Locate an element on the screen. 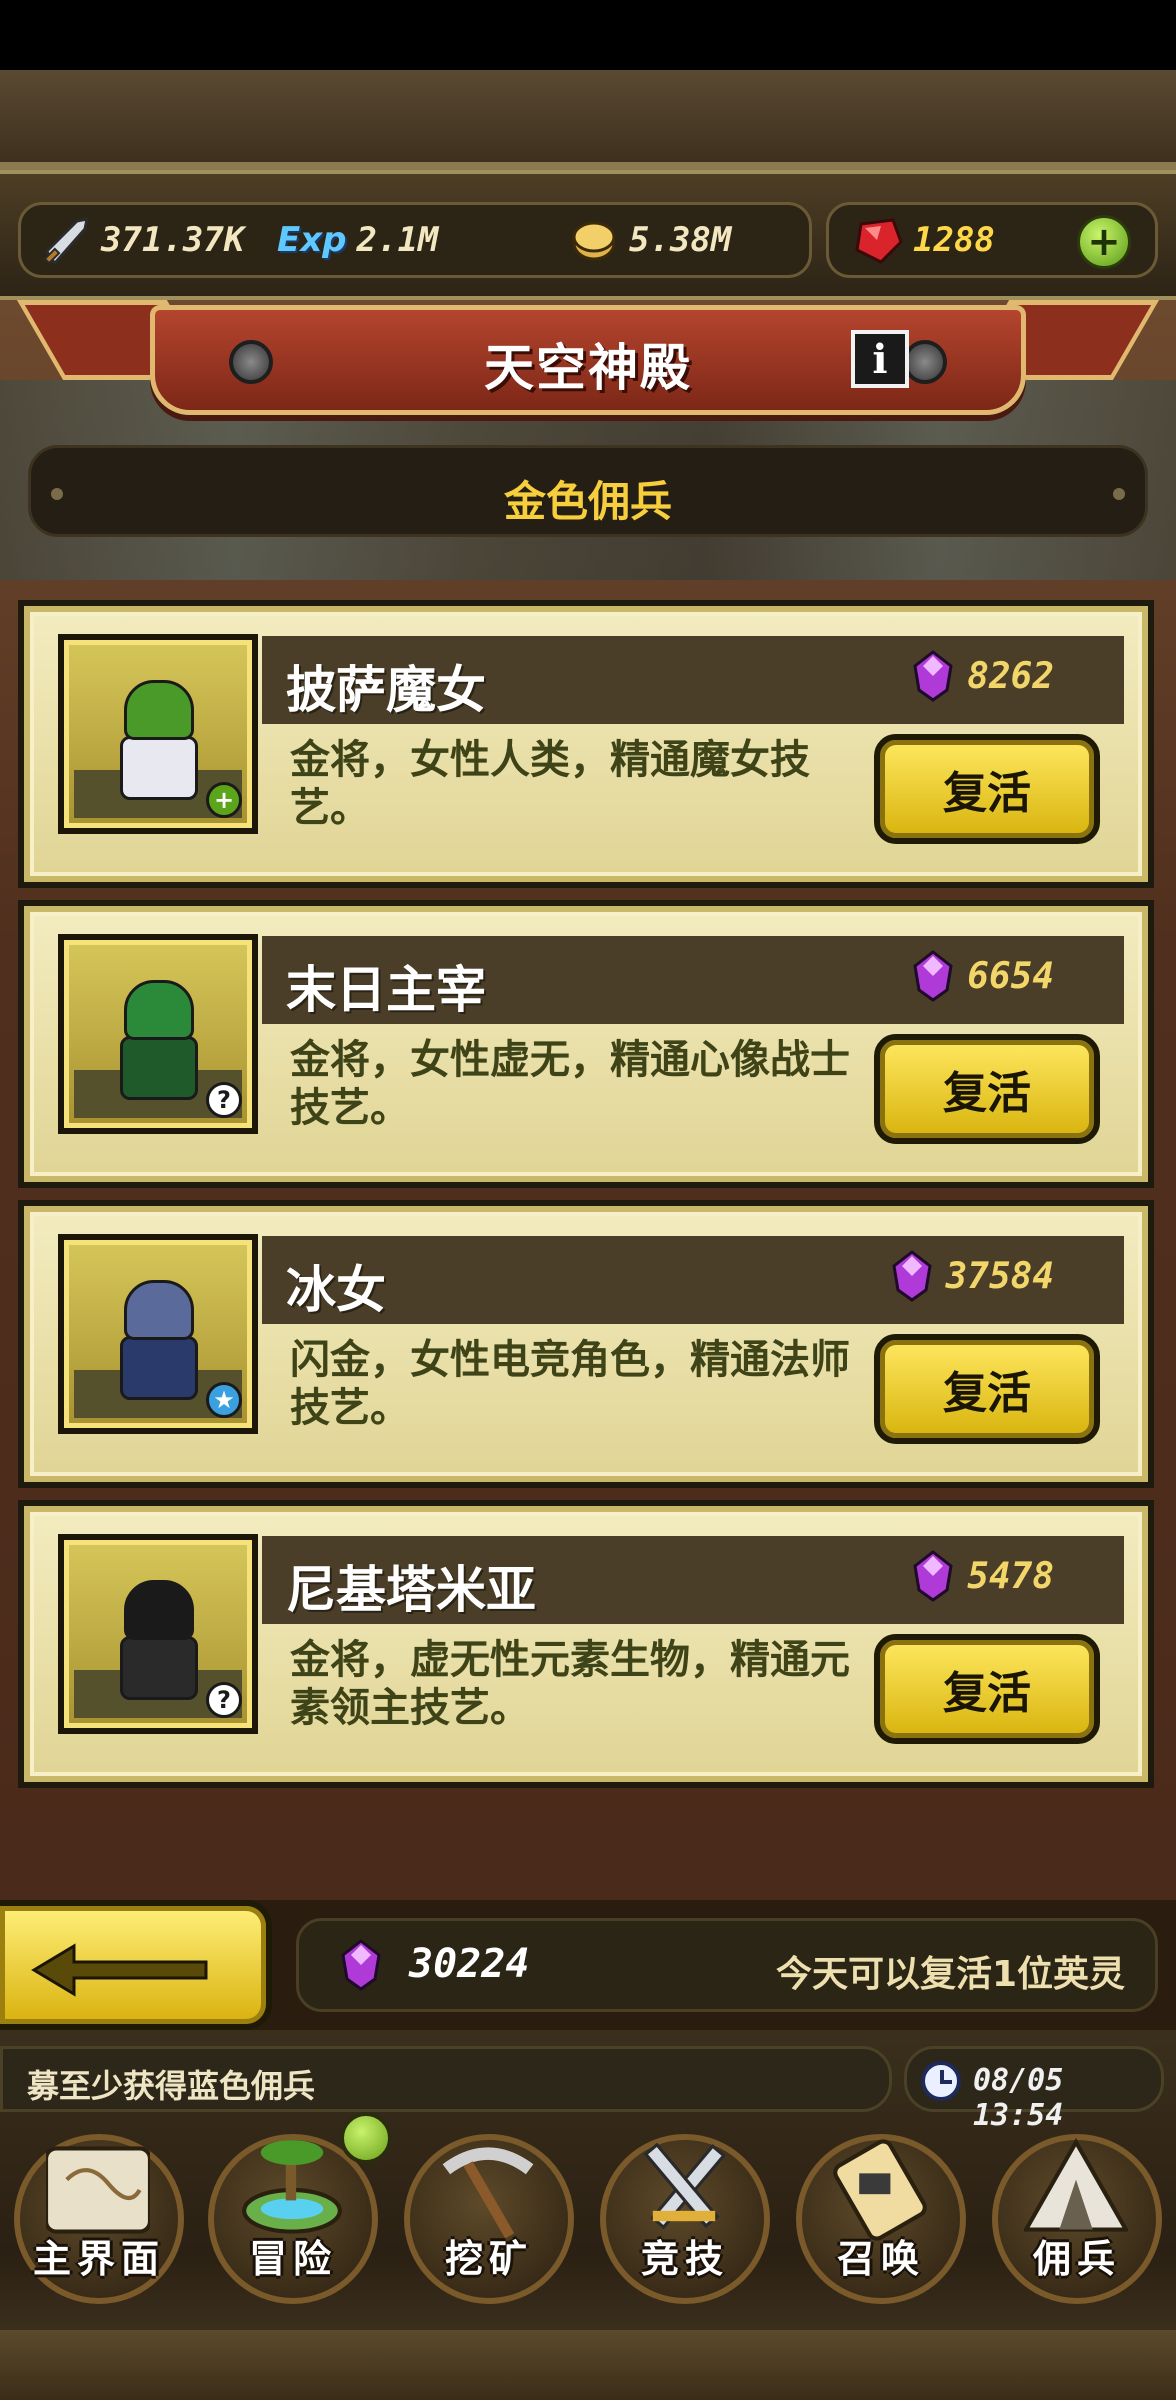  hero-cost: 5478 is located at coordinates (982, 1576).